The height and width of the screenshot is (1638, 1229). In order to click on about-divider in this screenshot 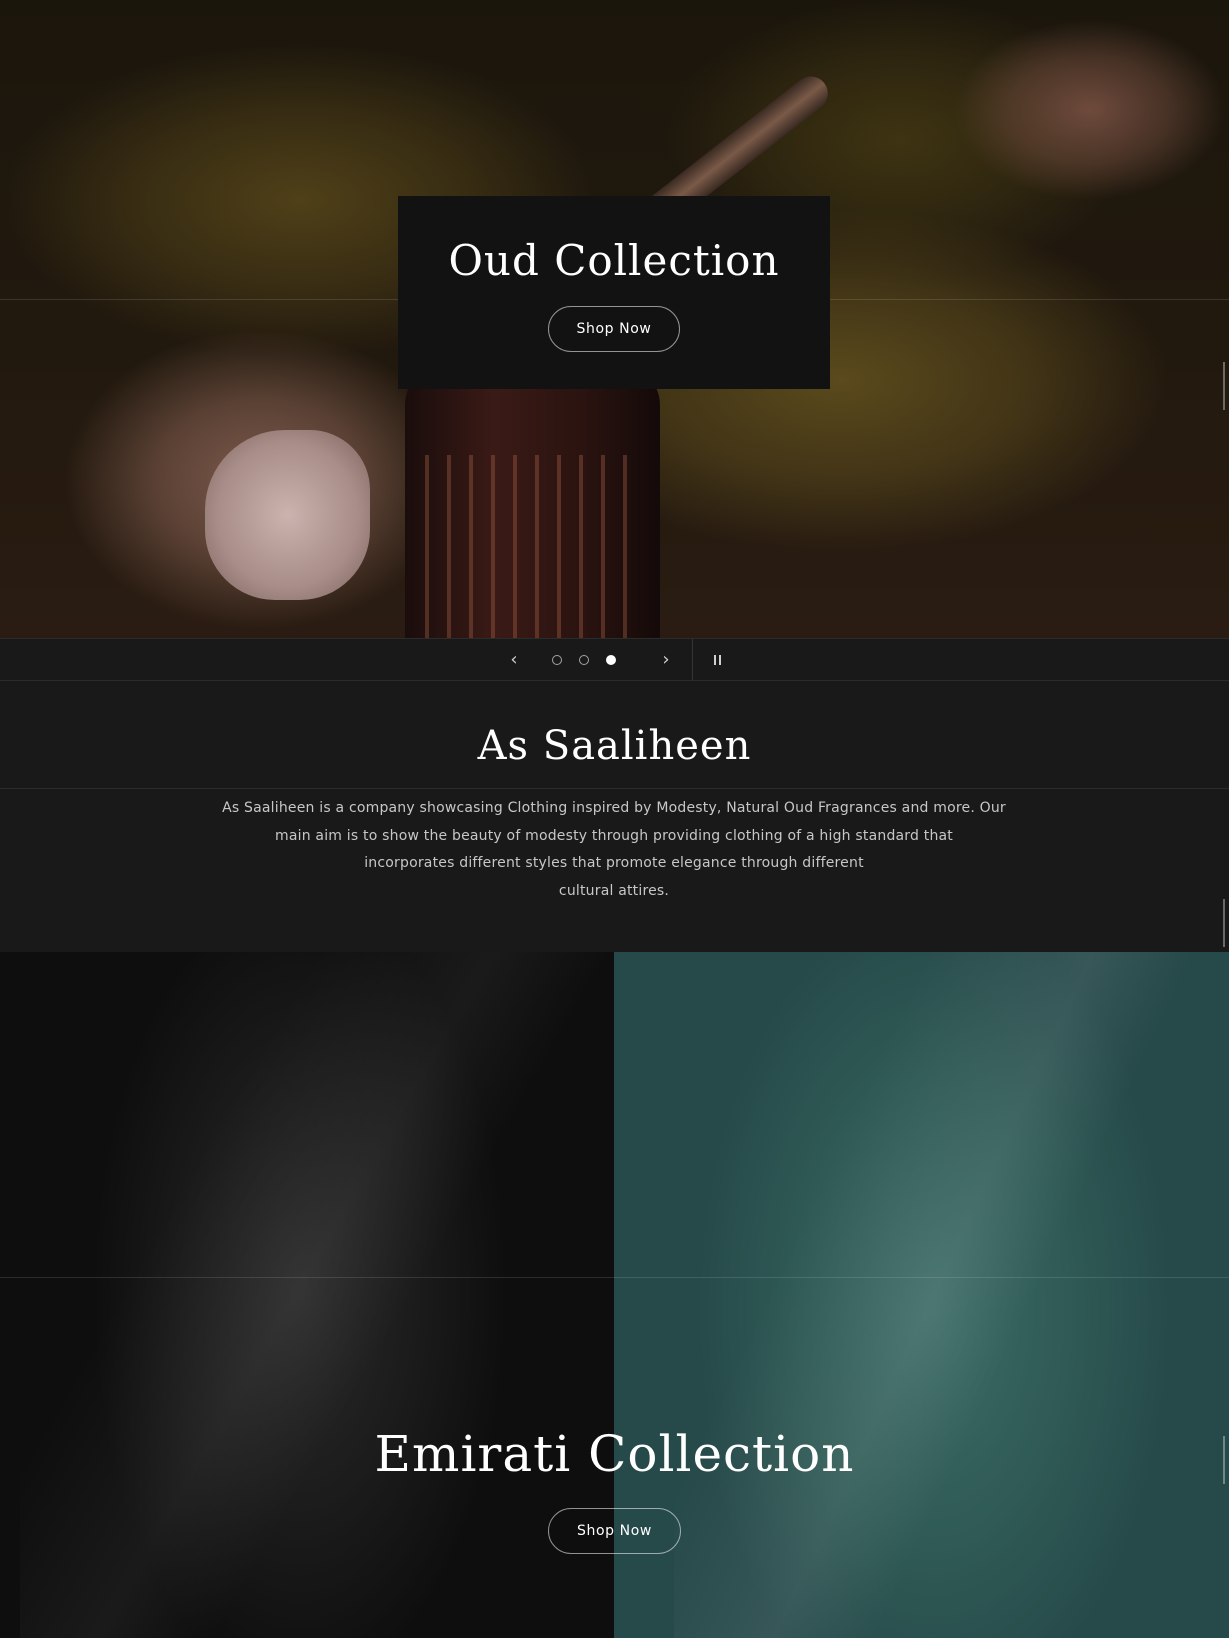, I will do `click(614, 788)`.